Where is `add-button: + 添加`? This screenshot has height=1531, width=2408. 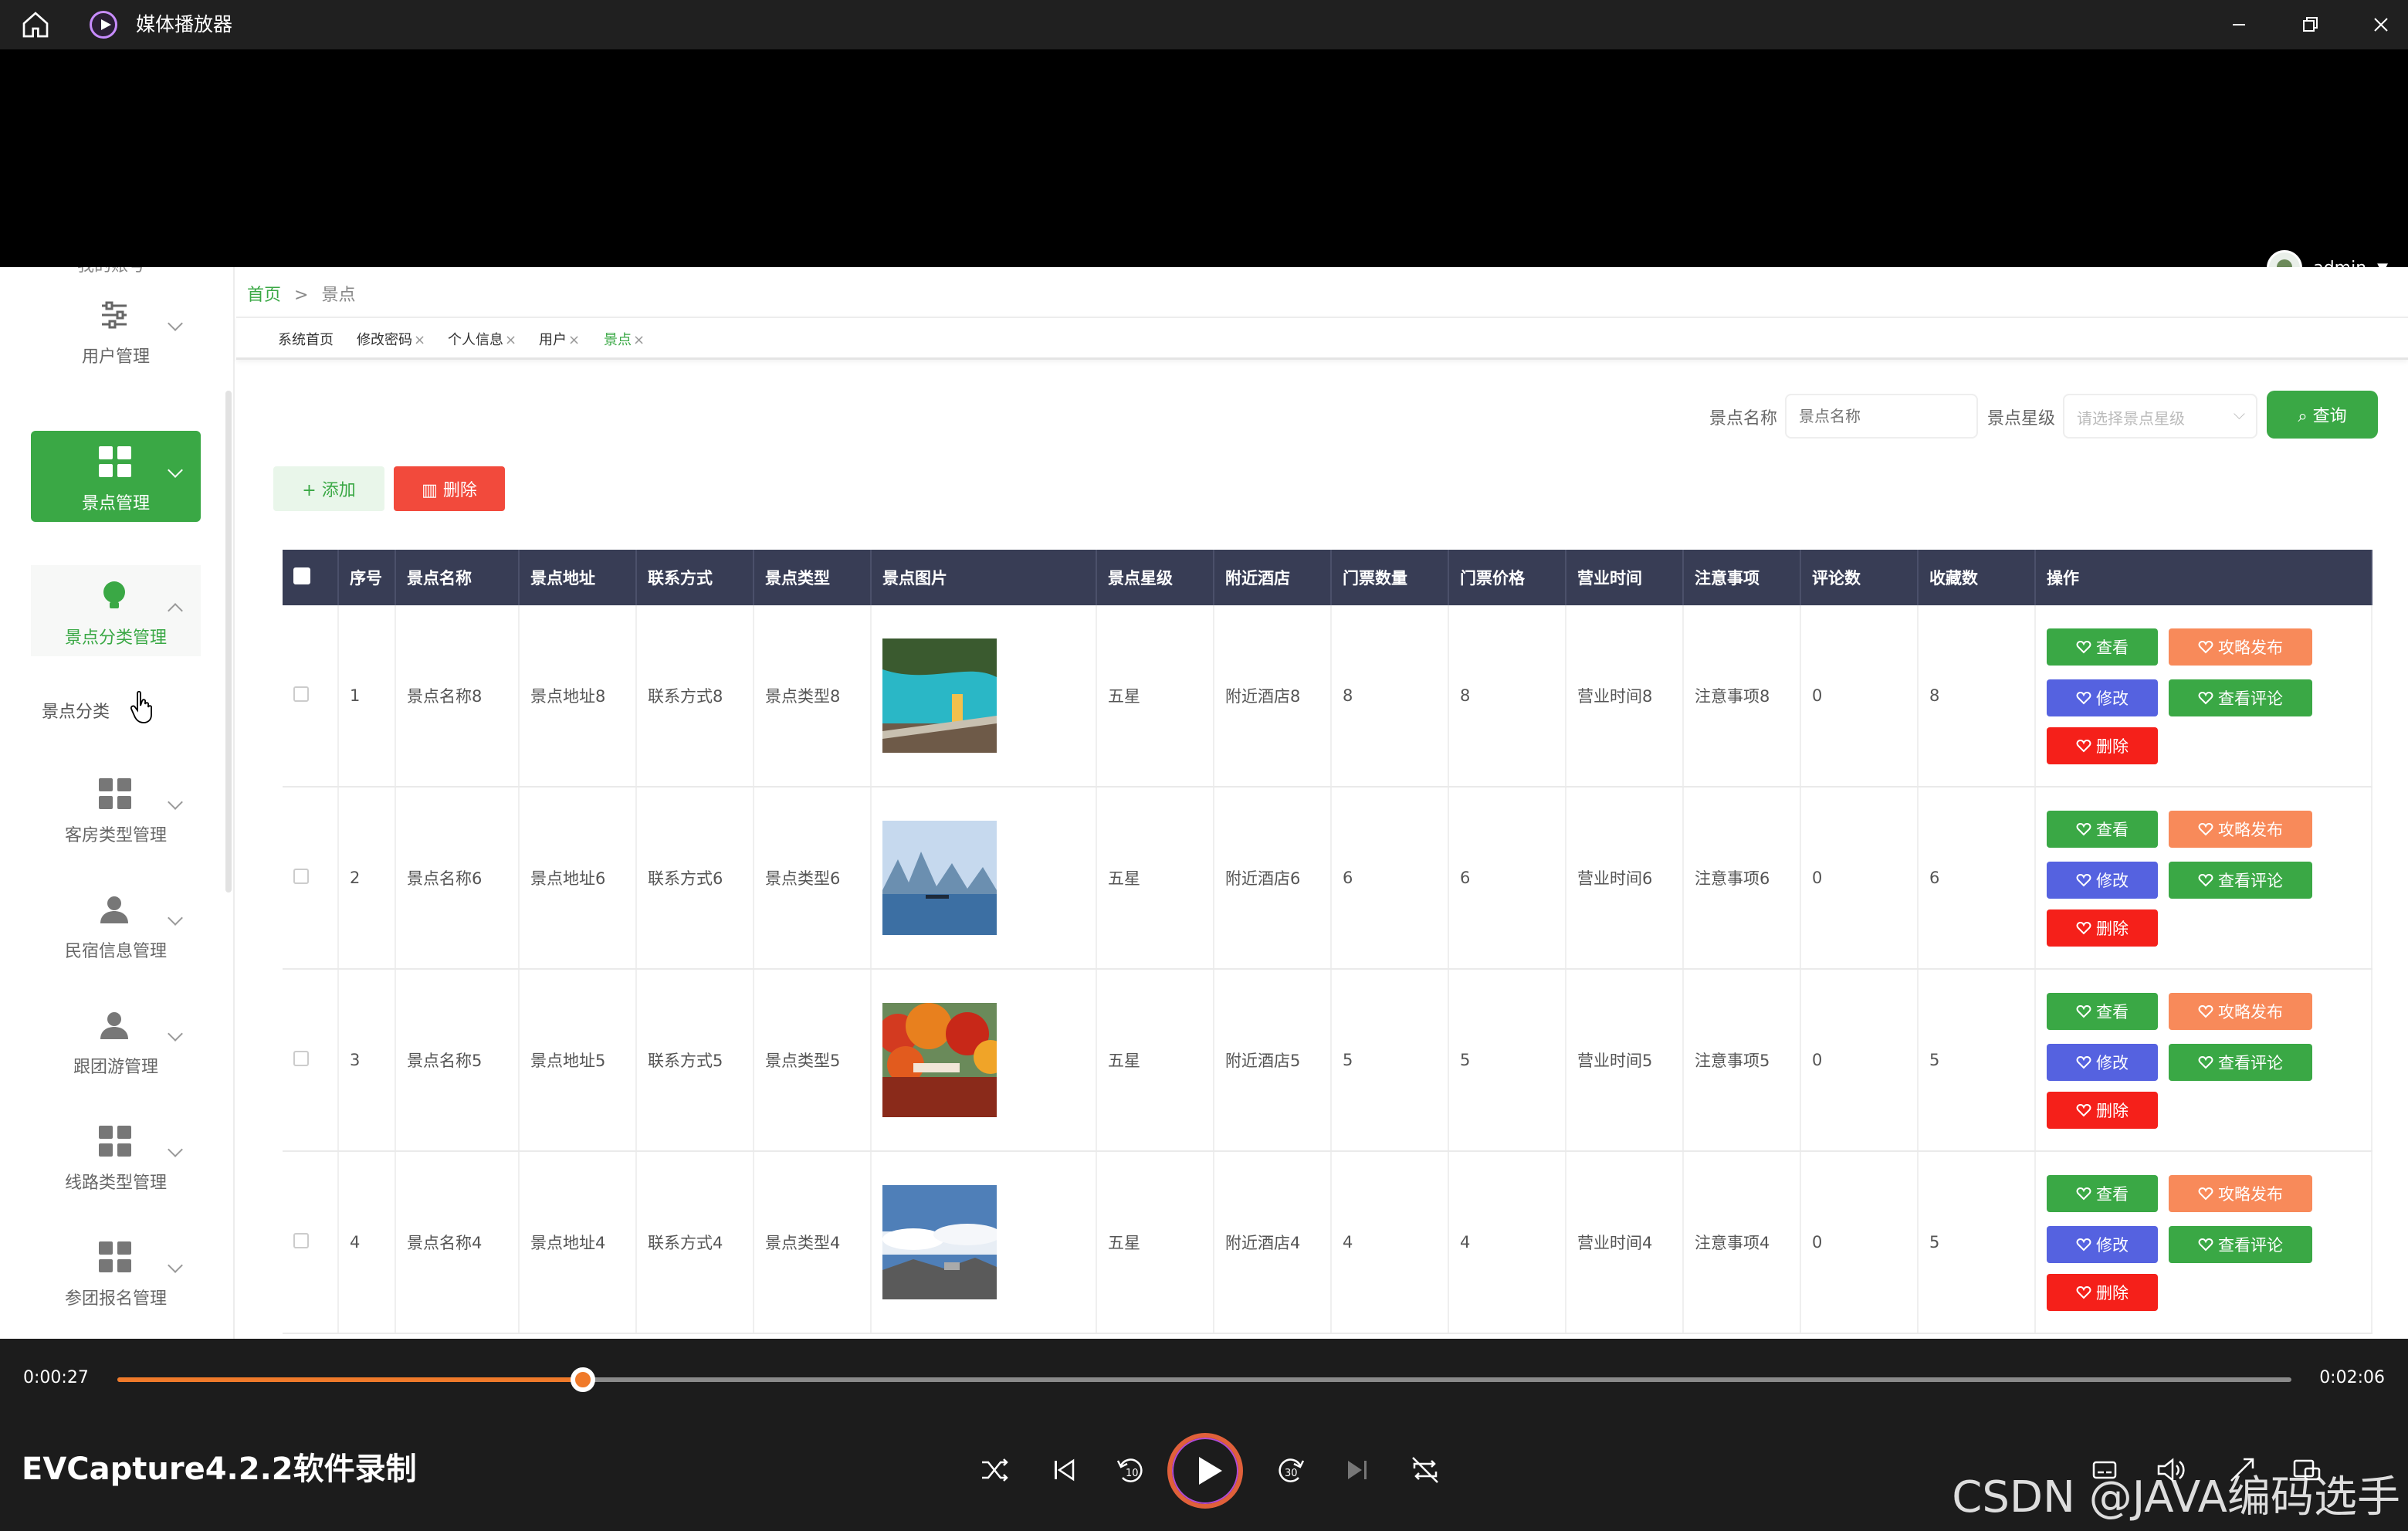
add-button: + 添加 is located at coordinates (328, 489).